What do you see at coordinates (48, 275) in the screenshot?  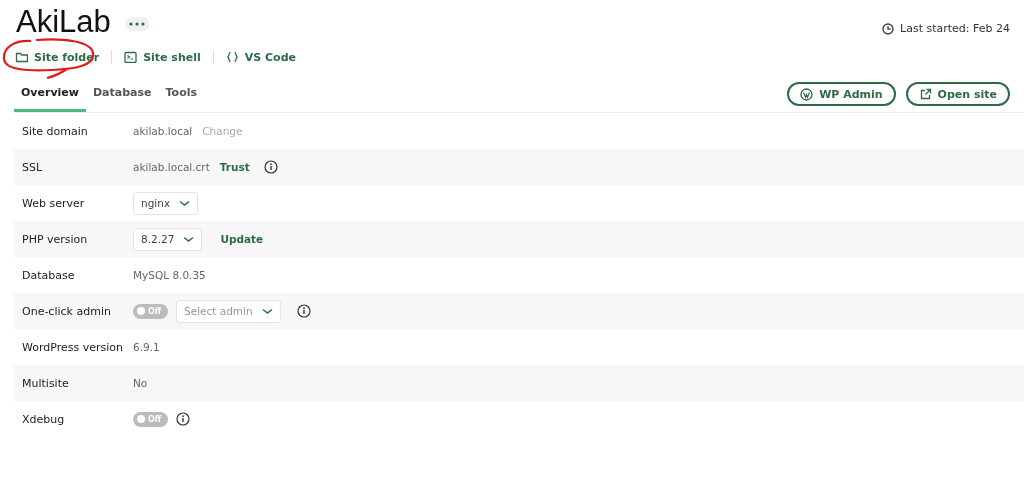 I see `row-label: Database` at bounding box center [48, 275].